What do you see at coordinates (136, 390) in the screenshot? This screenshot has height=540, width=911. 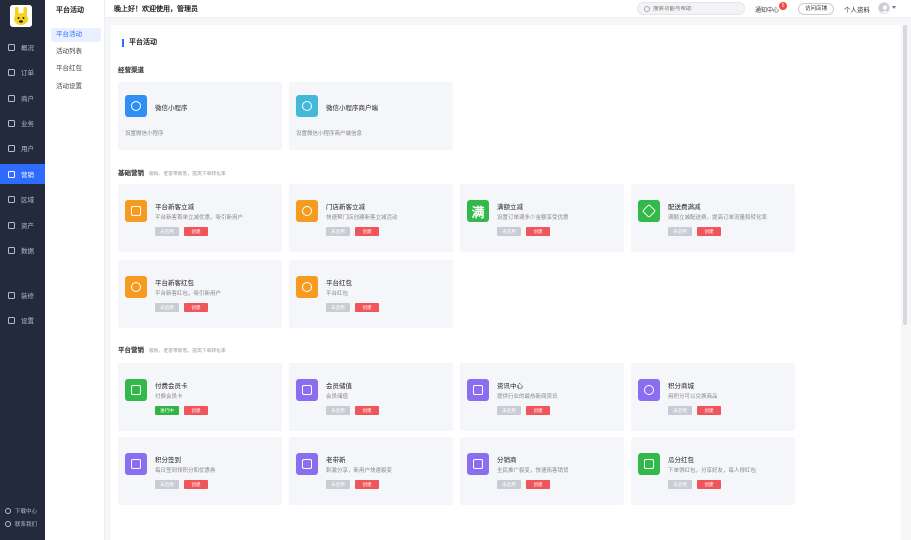 I see `member-card-icon` at bounding box center [136, 390].